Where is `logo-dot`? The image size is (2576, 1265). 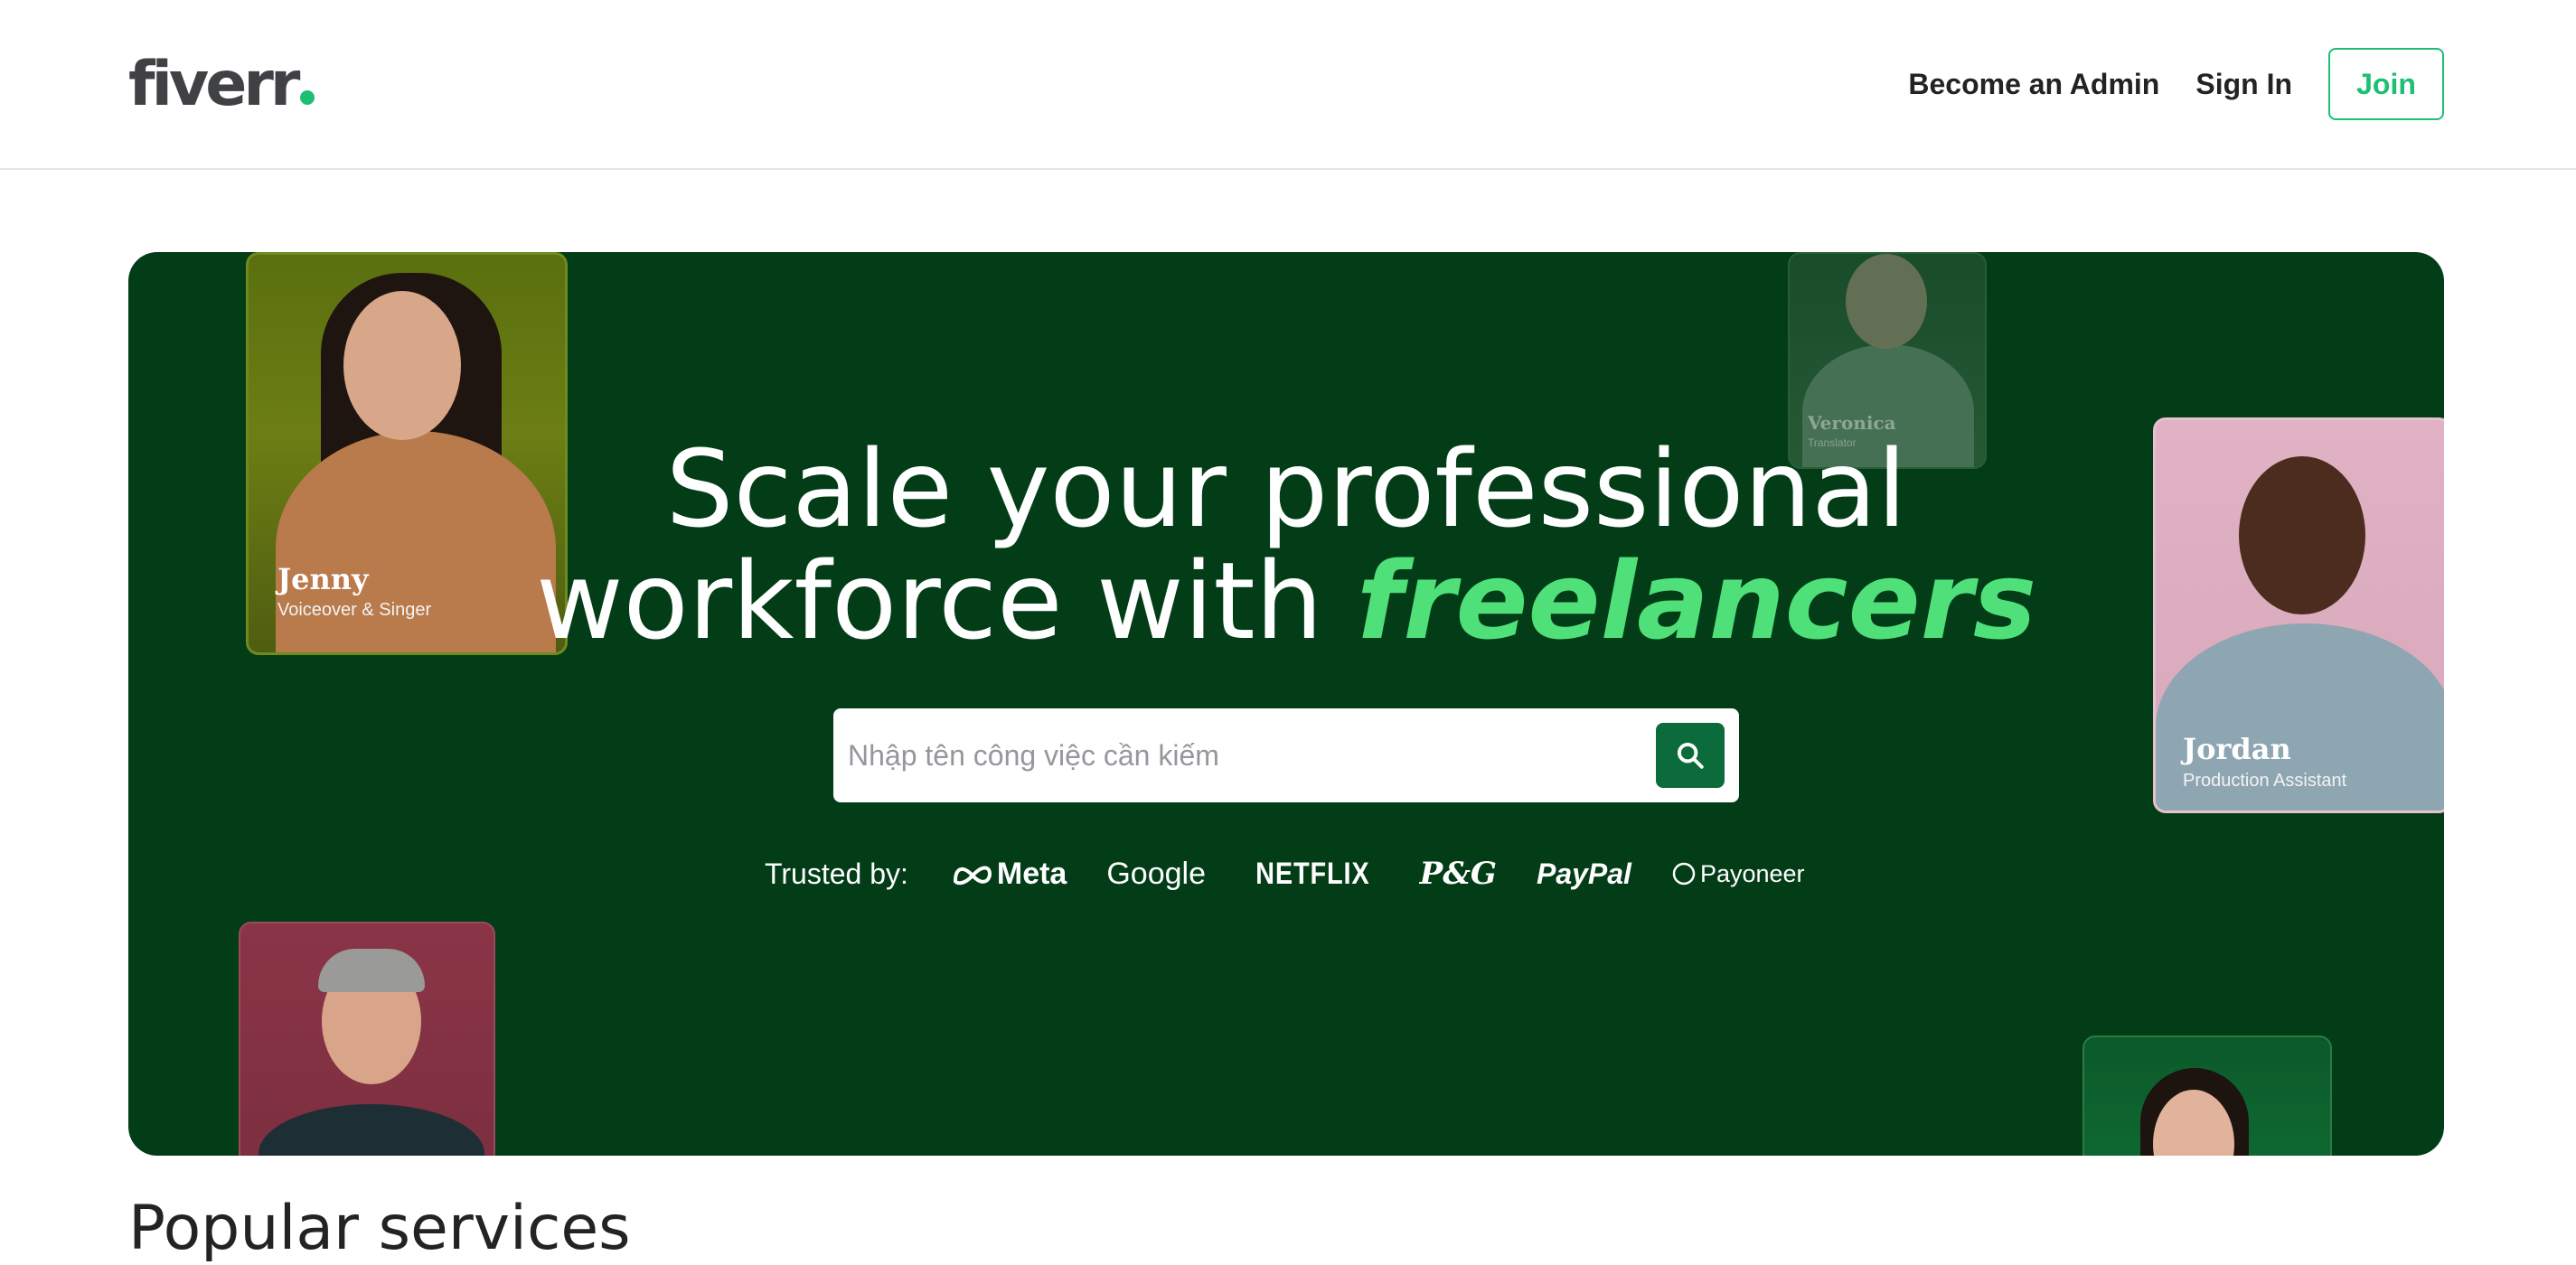
logo-dot is located at coordinates (308, 97).